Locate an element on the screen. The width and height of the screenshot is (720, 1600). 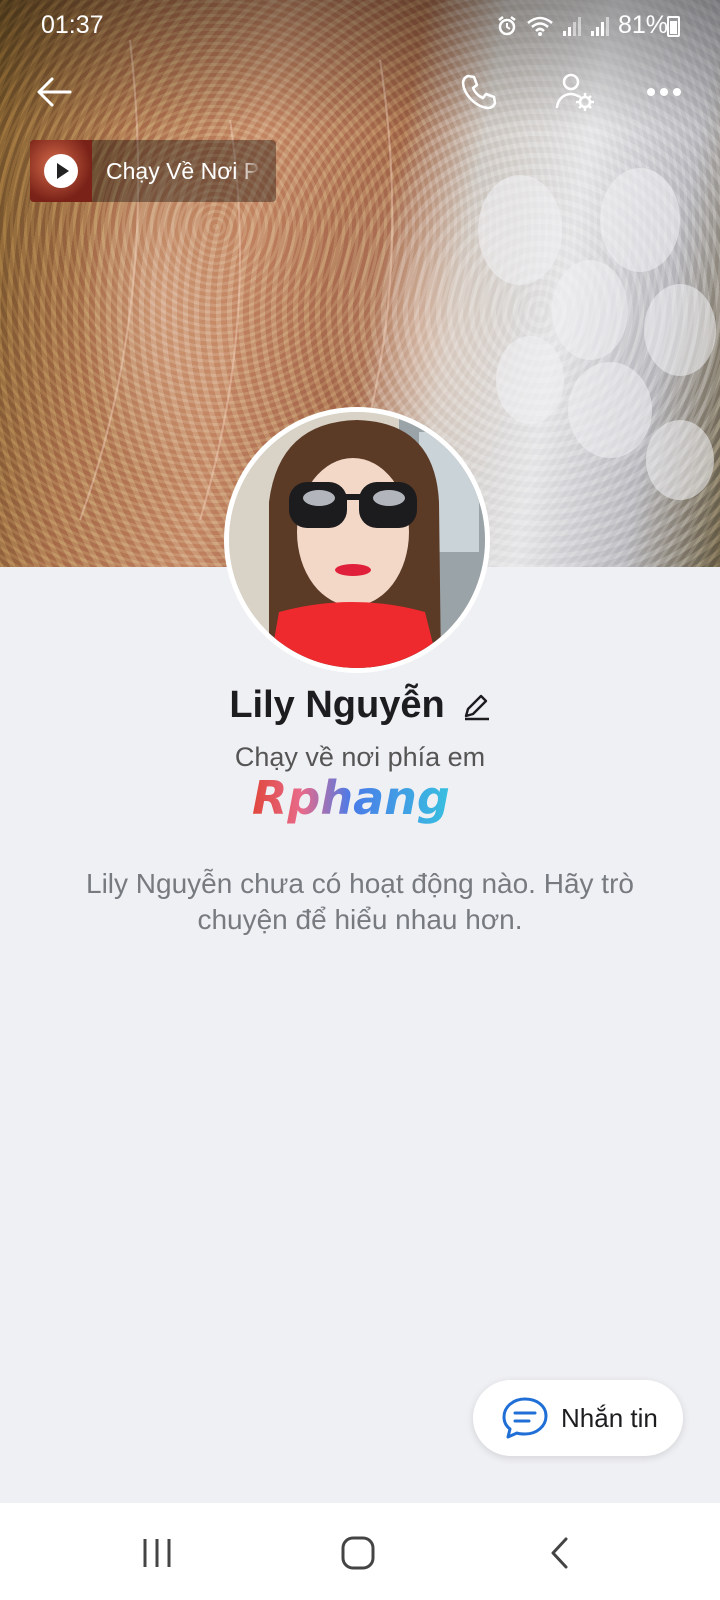
recents-button is located at coordinates (157, 1553).